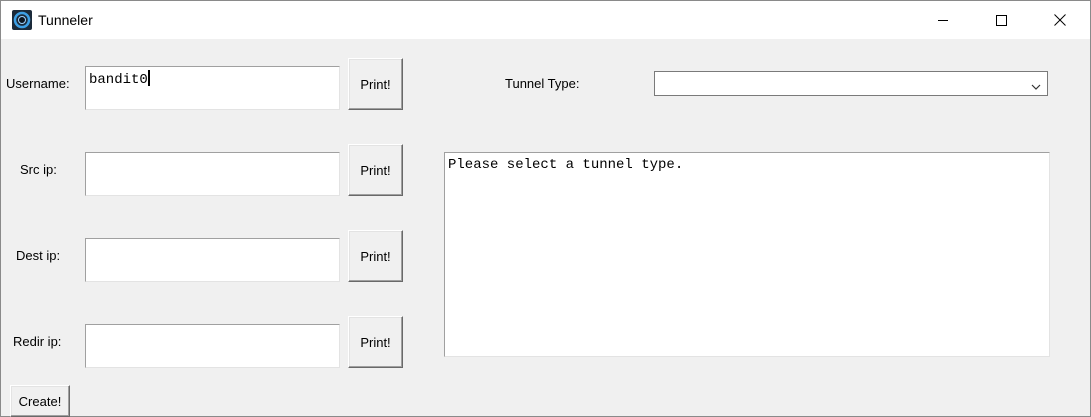  What do you see at coordinates (38, 169) in the screenshot?
I see `src-ip-label: Src ip:` at bounding box center [38, 169].